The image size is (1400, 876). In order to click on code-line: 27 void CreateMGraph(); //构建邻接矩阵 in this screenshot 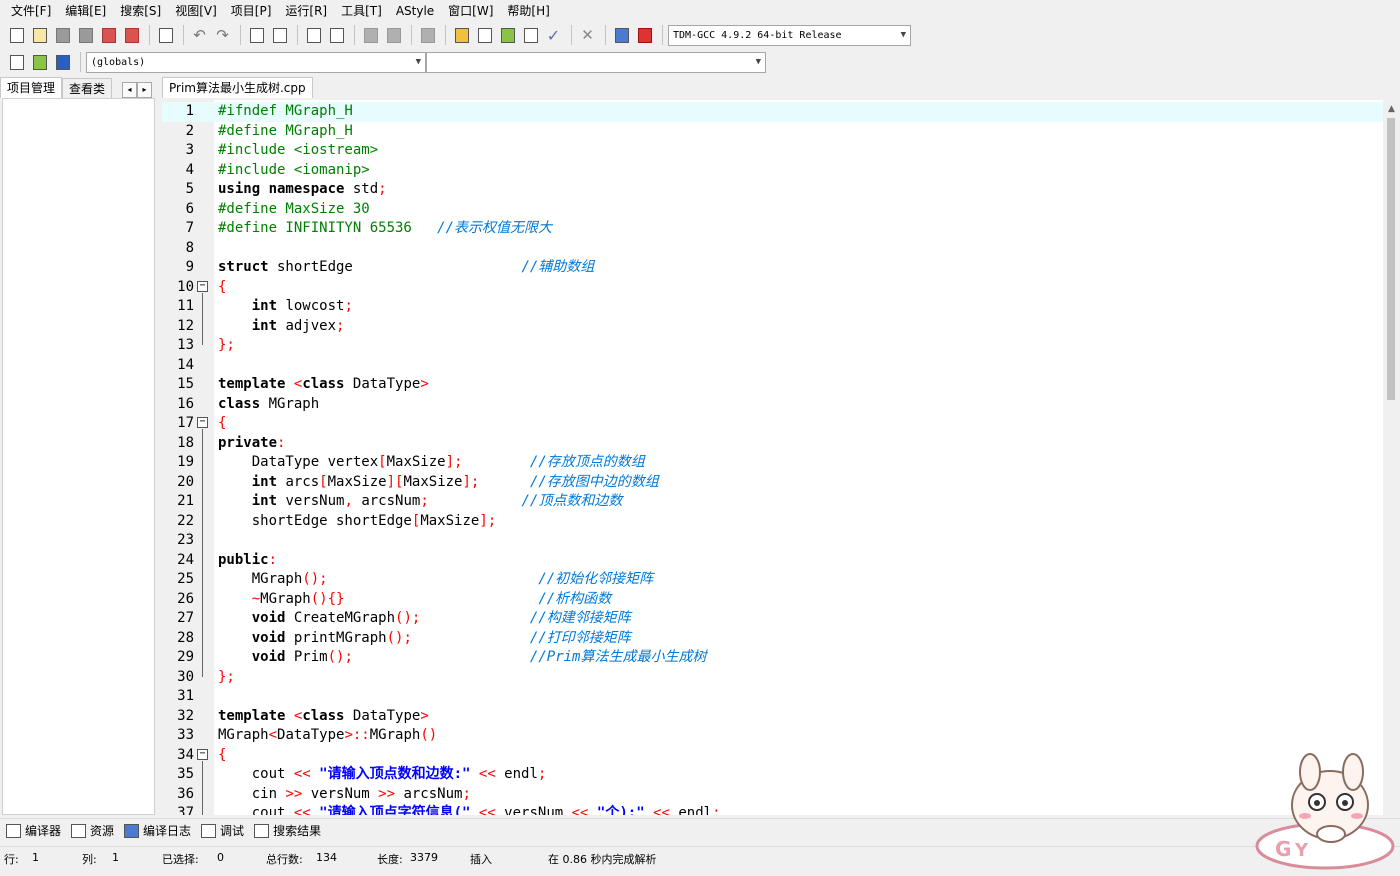, I will do `click(772, 619)`.